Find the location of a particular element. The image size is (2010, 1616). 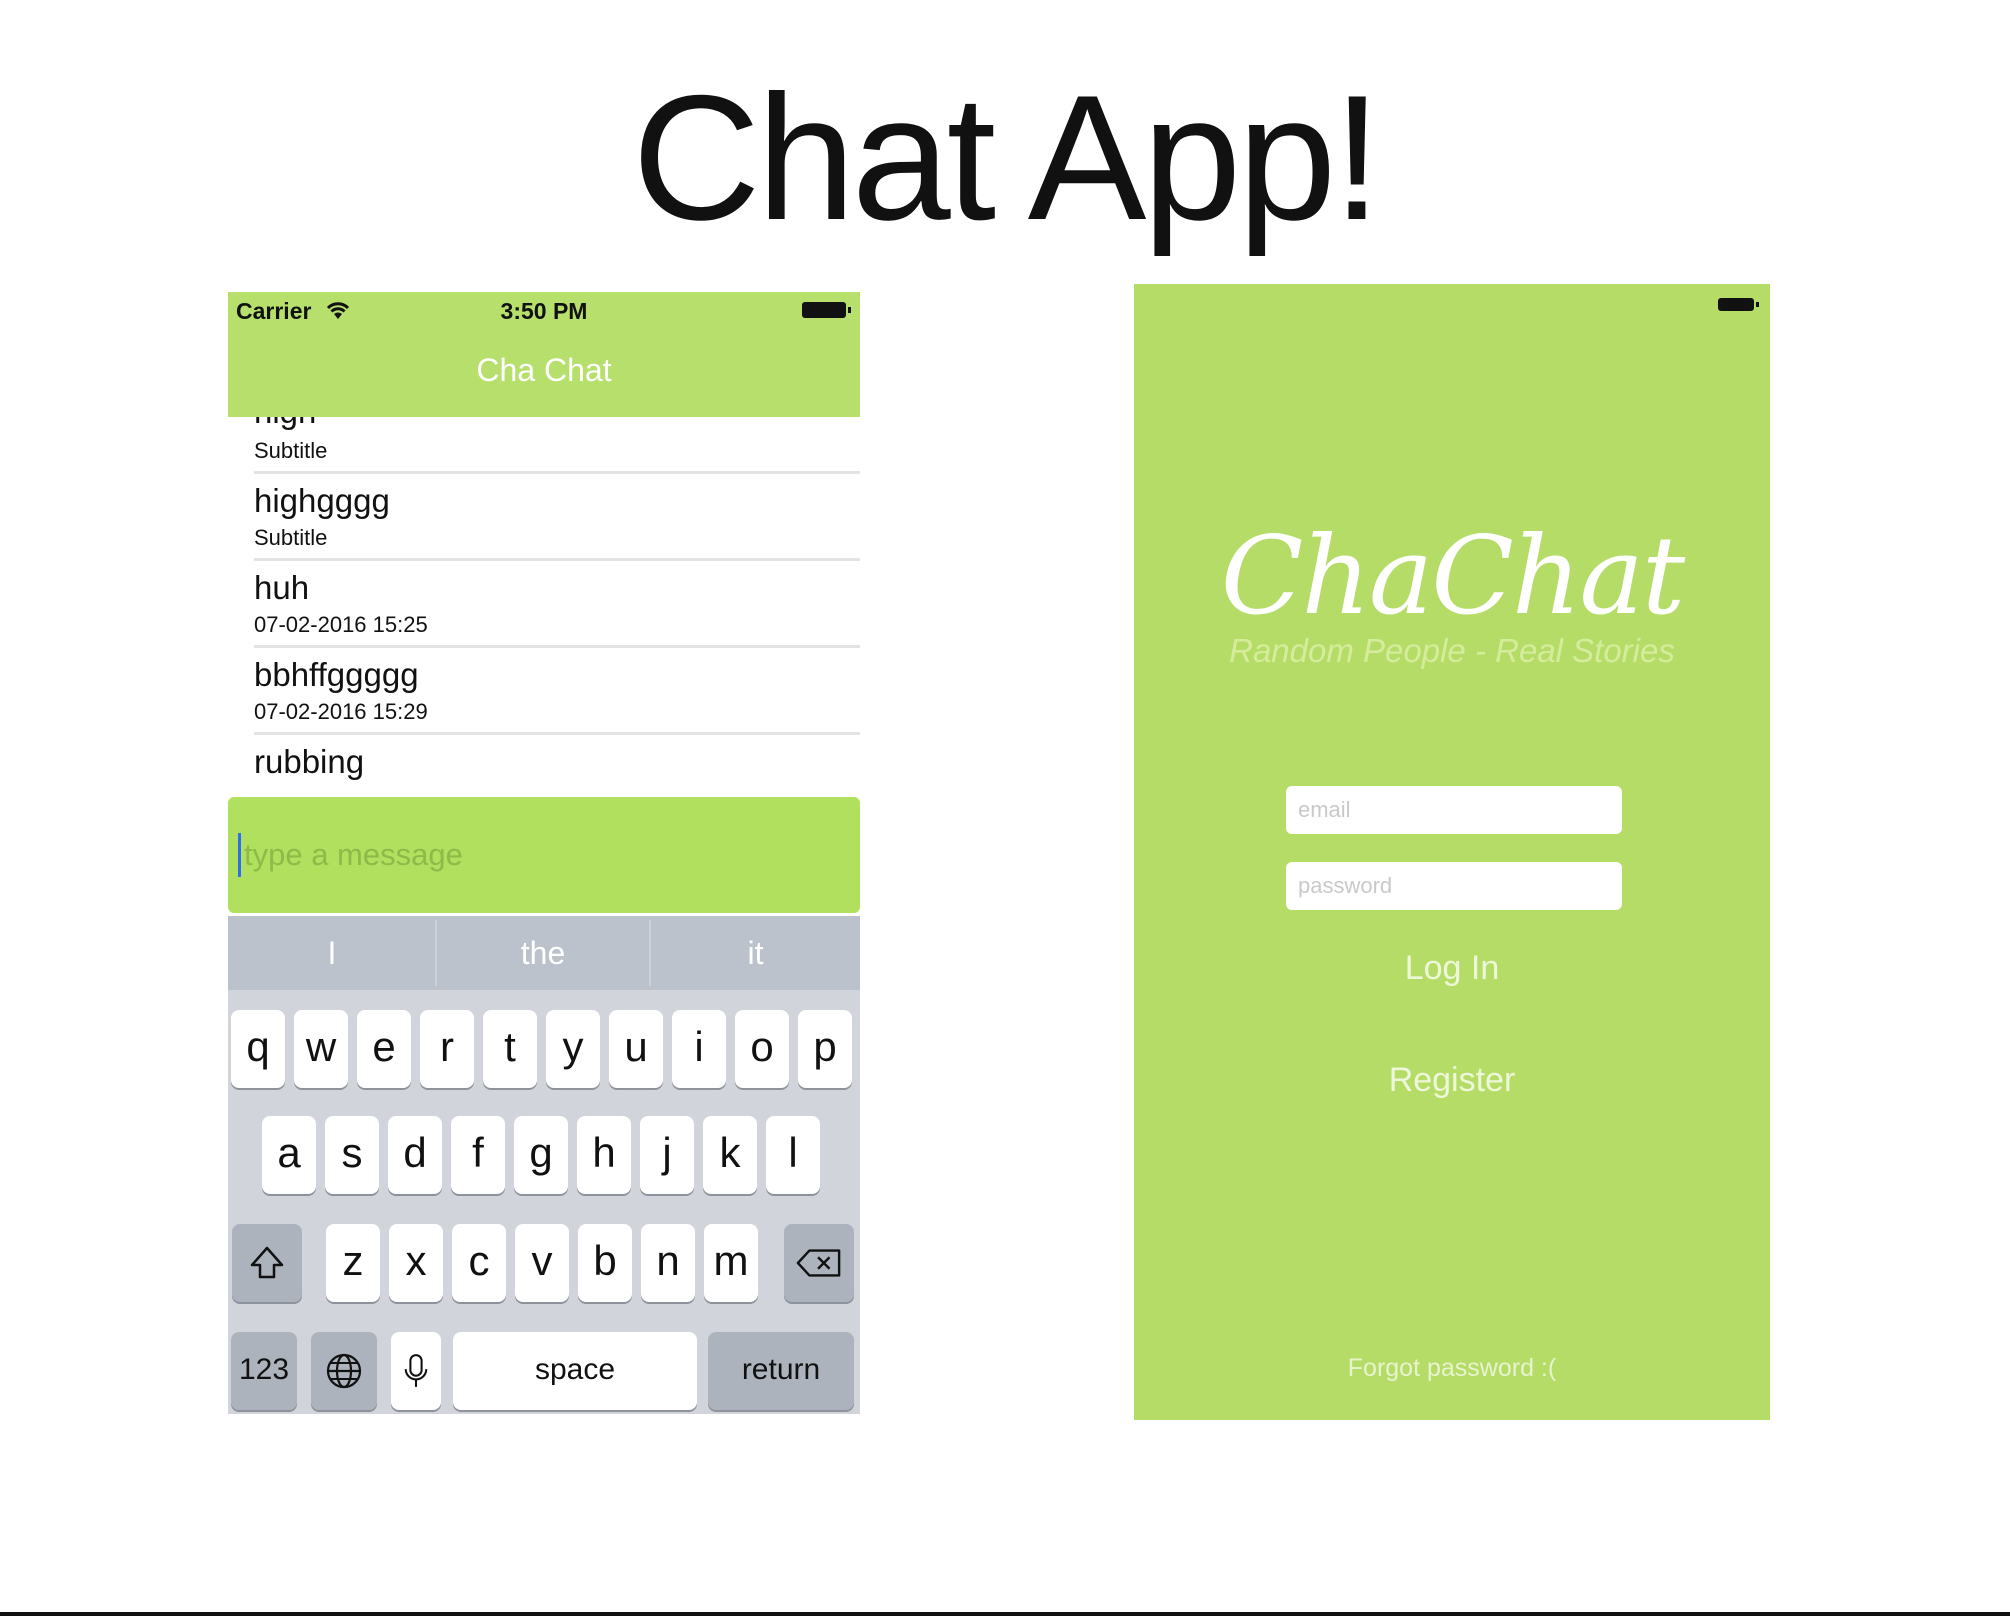

key-l: l is located at coordinates (793, 1155).